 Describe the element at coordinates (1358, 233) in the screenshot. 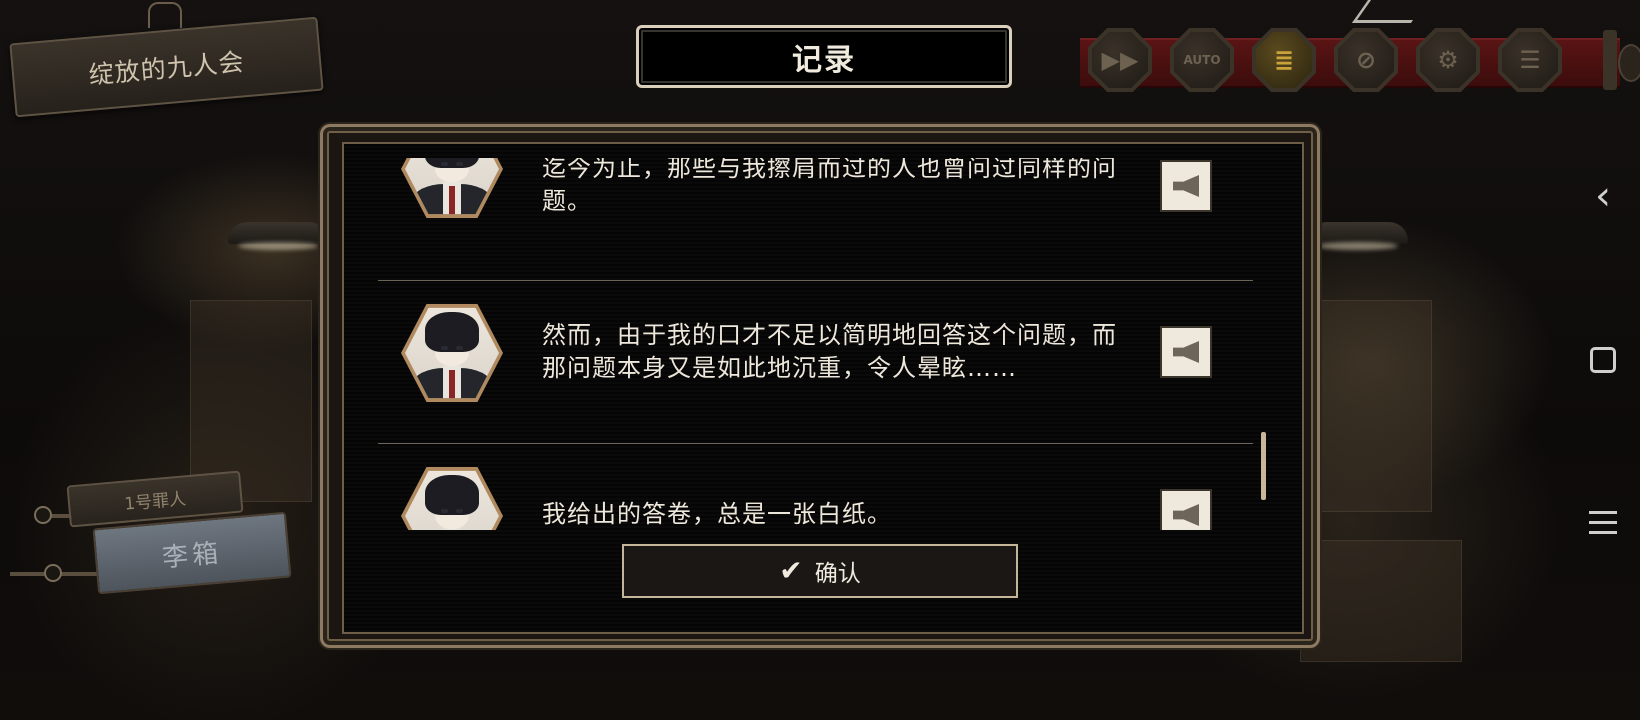

I see `ceiling-lamp-right` at that location.